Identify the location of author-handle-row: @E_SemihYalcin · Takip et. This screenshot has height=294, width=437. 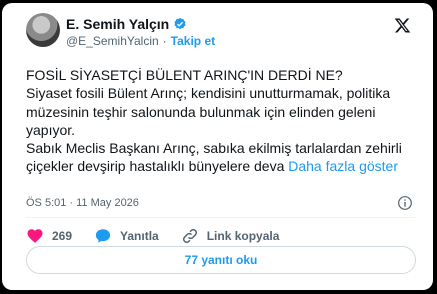
(140, 41).